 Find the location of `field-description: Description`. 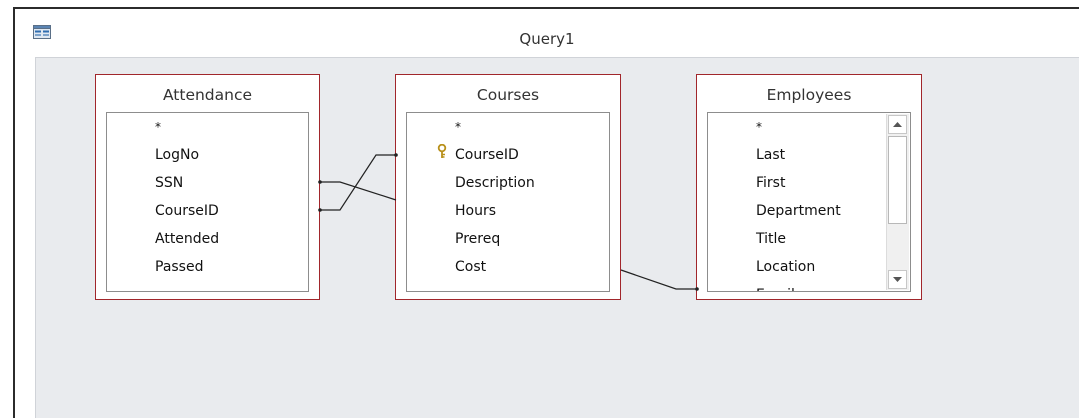

field-description: Description is located at coordinates (495, 183).